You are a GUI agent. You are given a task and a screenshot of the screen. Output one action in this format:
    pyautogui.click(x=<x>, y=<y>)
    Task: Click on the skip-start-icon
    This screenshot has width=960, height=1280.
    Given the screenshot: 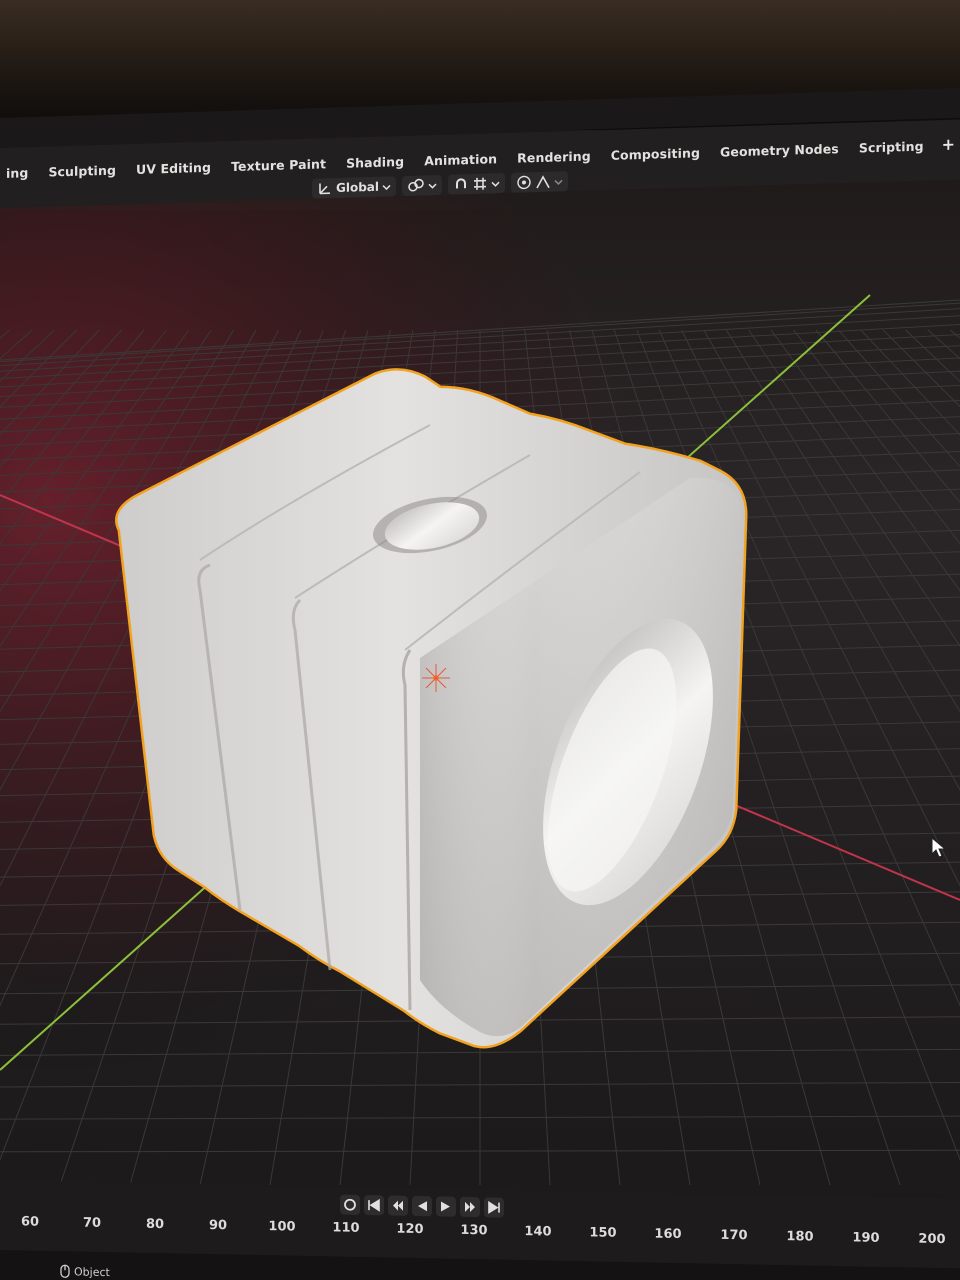 What is the action you would take?
    pyautogui.click(x=374, y=1205)
    